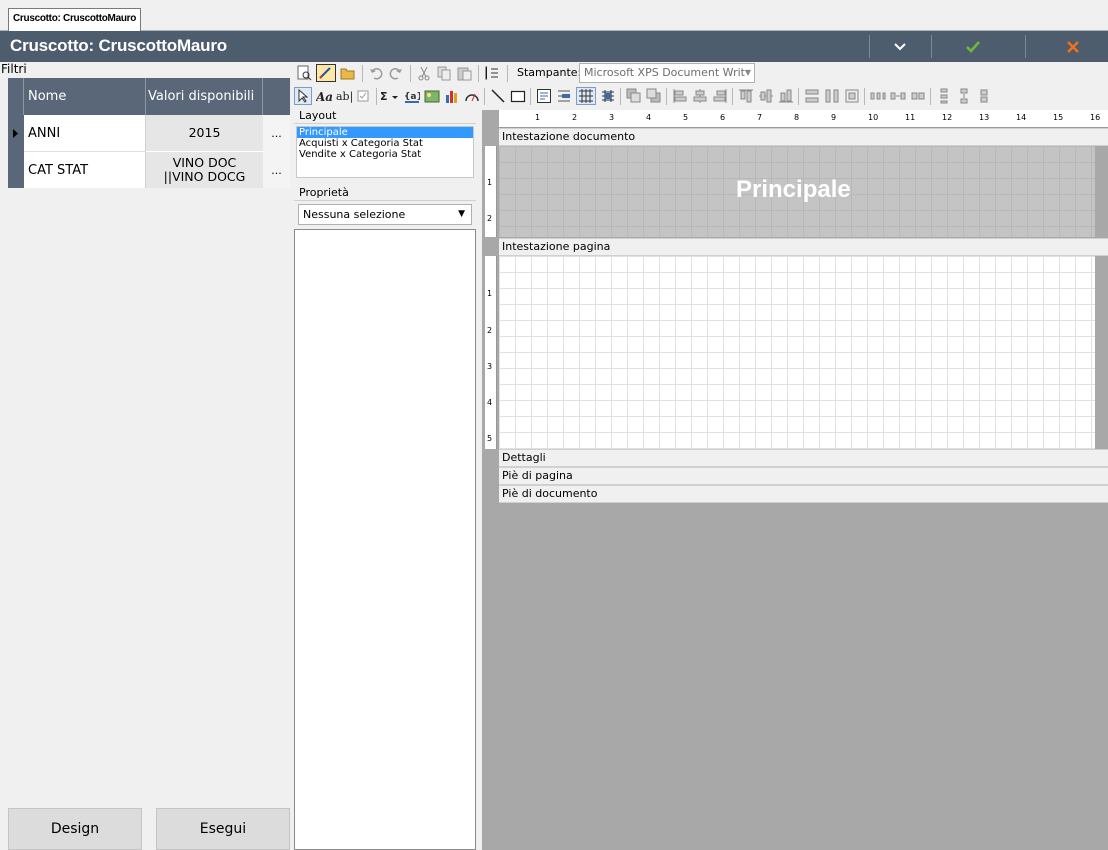  Describe the element at coordinates (766, 96) in the screenshot. I see `align-middle-icon` at that location.